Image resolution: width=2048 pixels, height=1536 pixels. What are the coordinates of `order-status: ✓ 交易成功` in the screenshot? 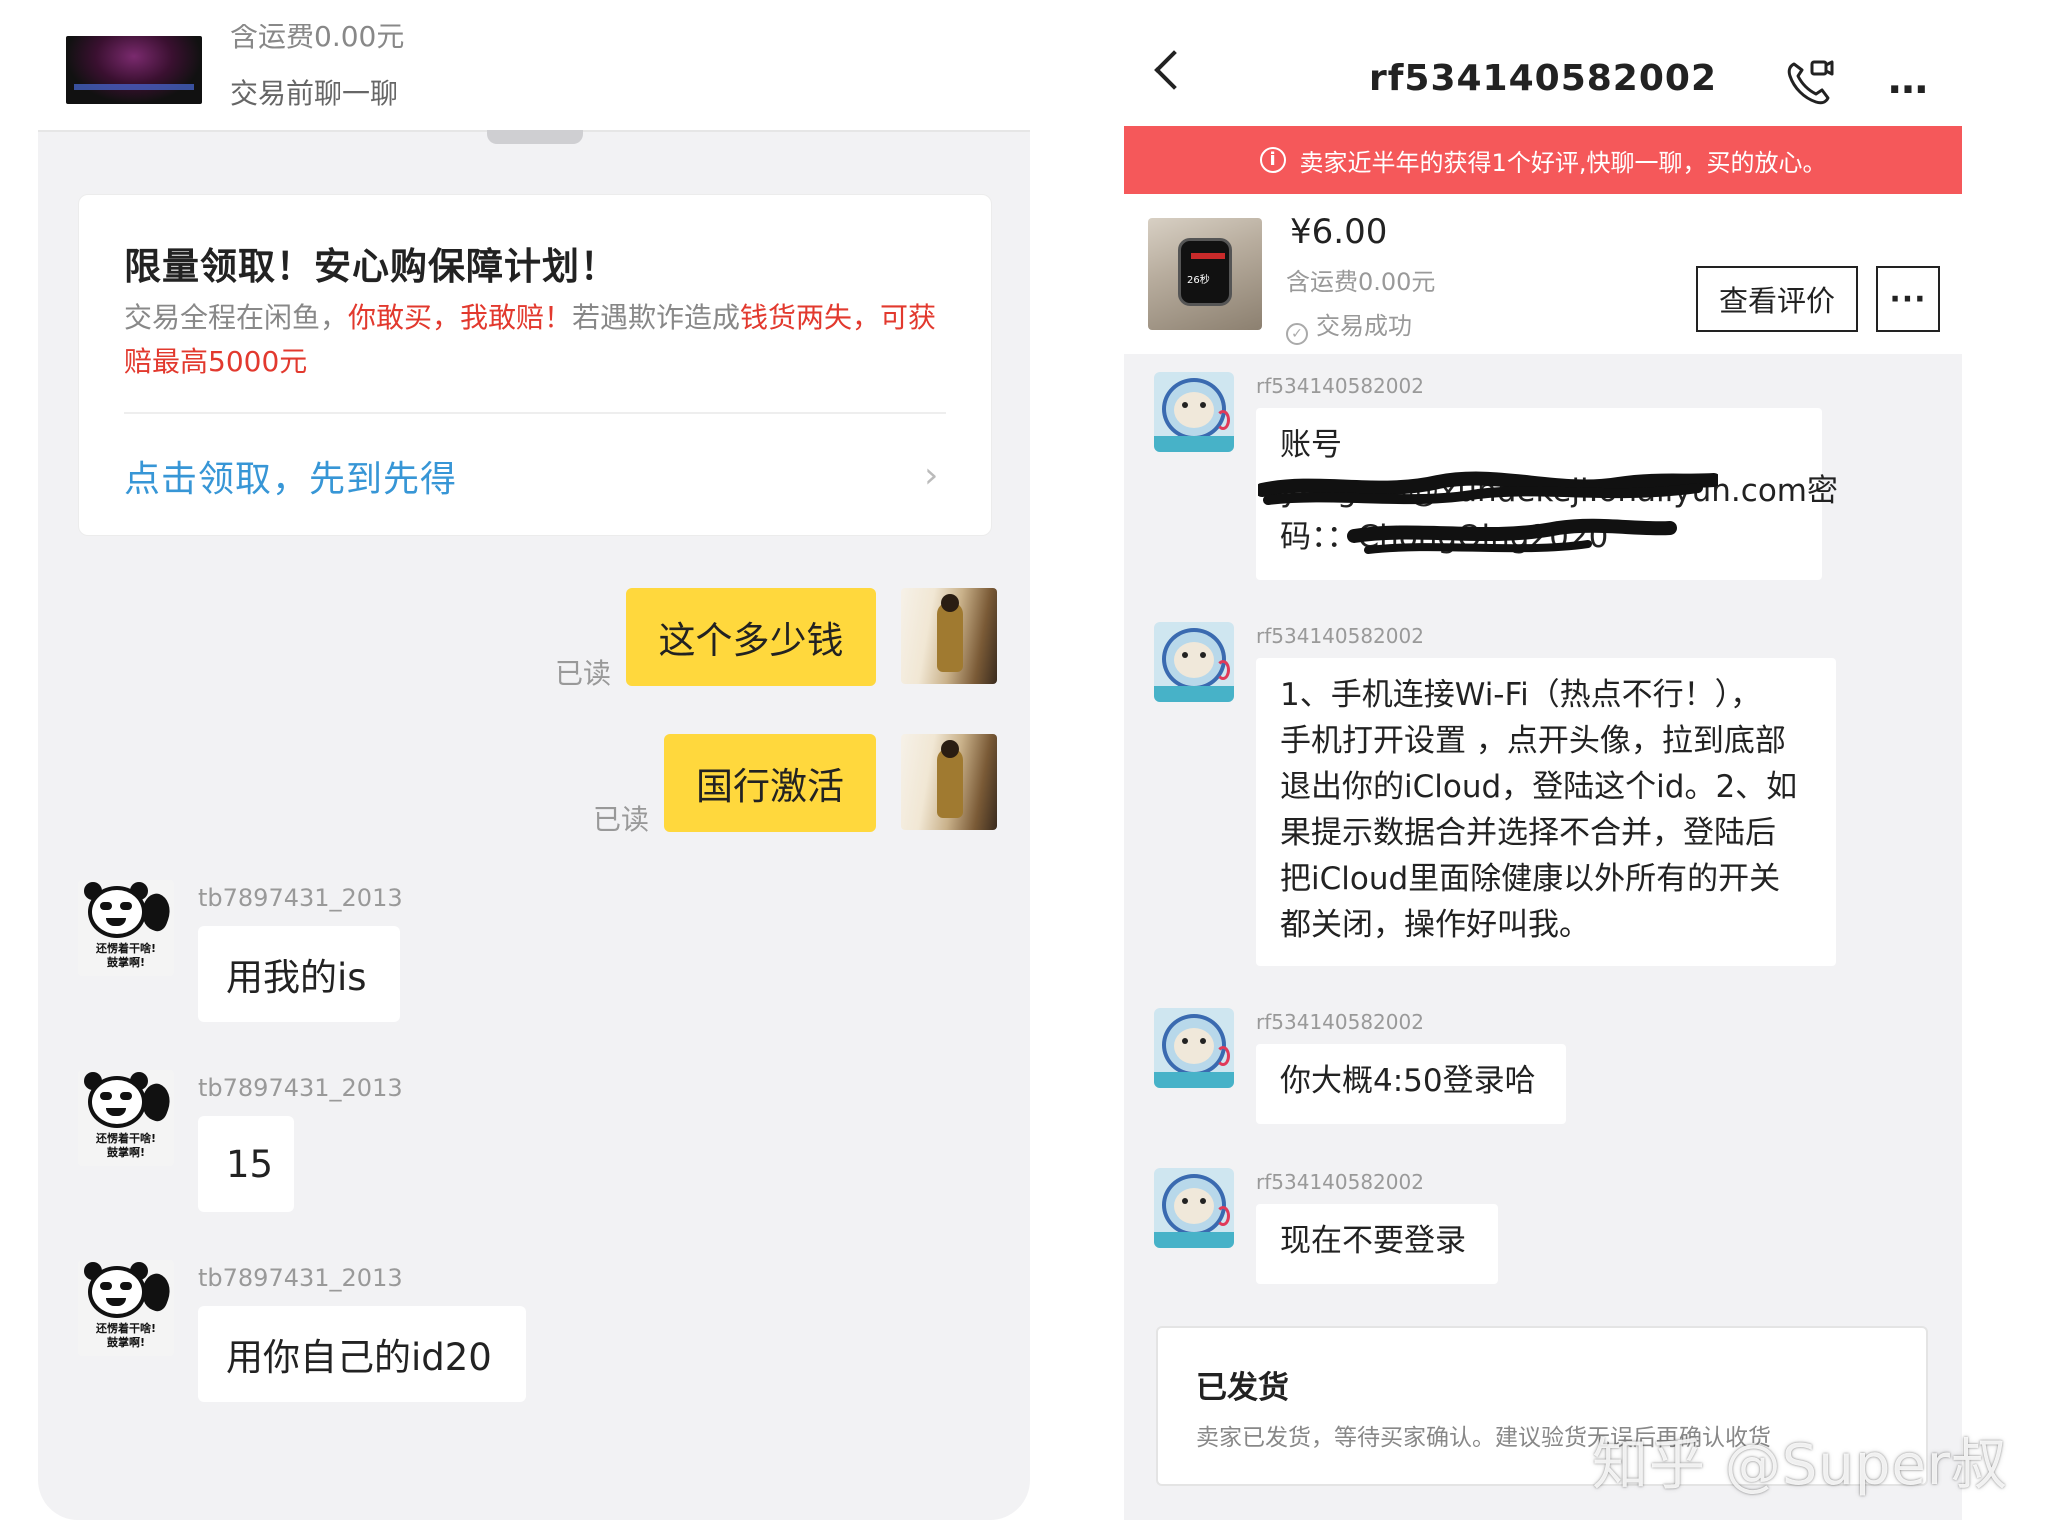 It's located at (1349, 325).